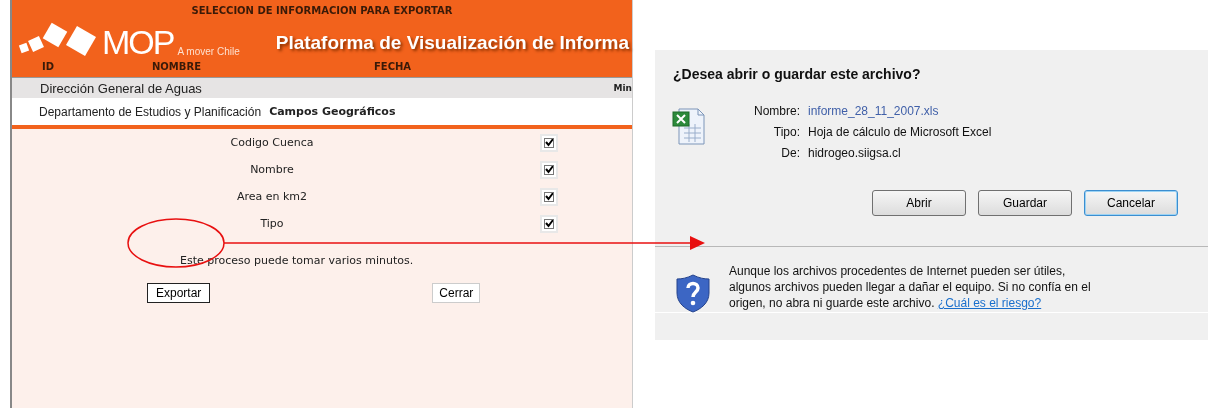  I want to click on field-label: Codigo Cuenca, so click(272, 142).